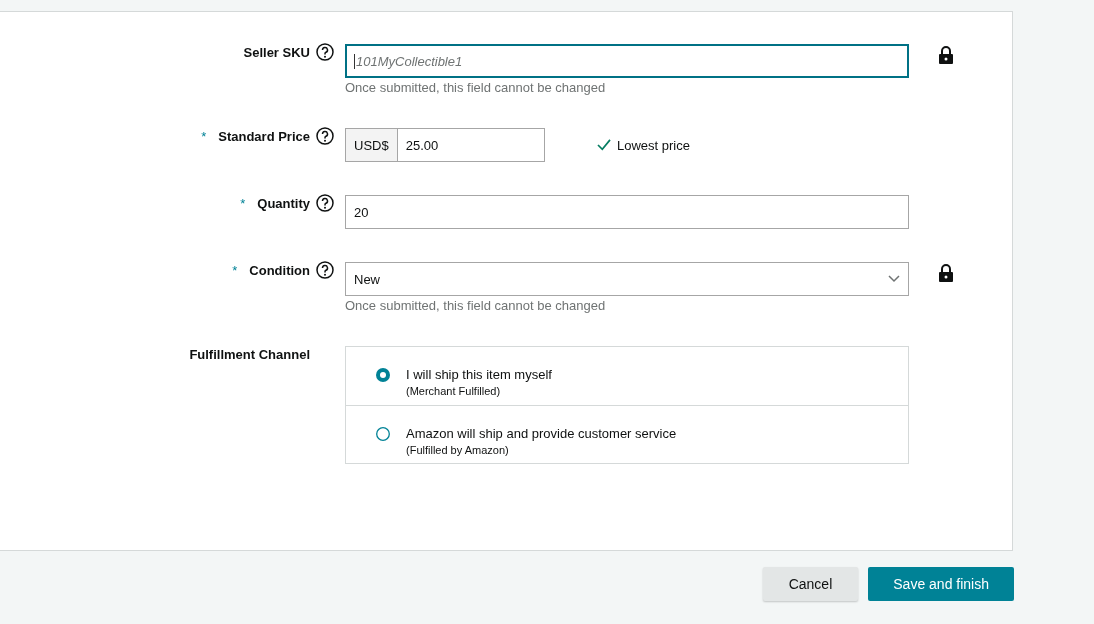 The height and width of the screenshot is (624, 1094). I want to click on field-label: Standard Price, so click(264, 136).